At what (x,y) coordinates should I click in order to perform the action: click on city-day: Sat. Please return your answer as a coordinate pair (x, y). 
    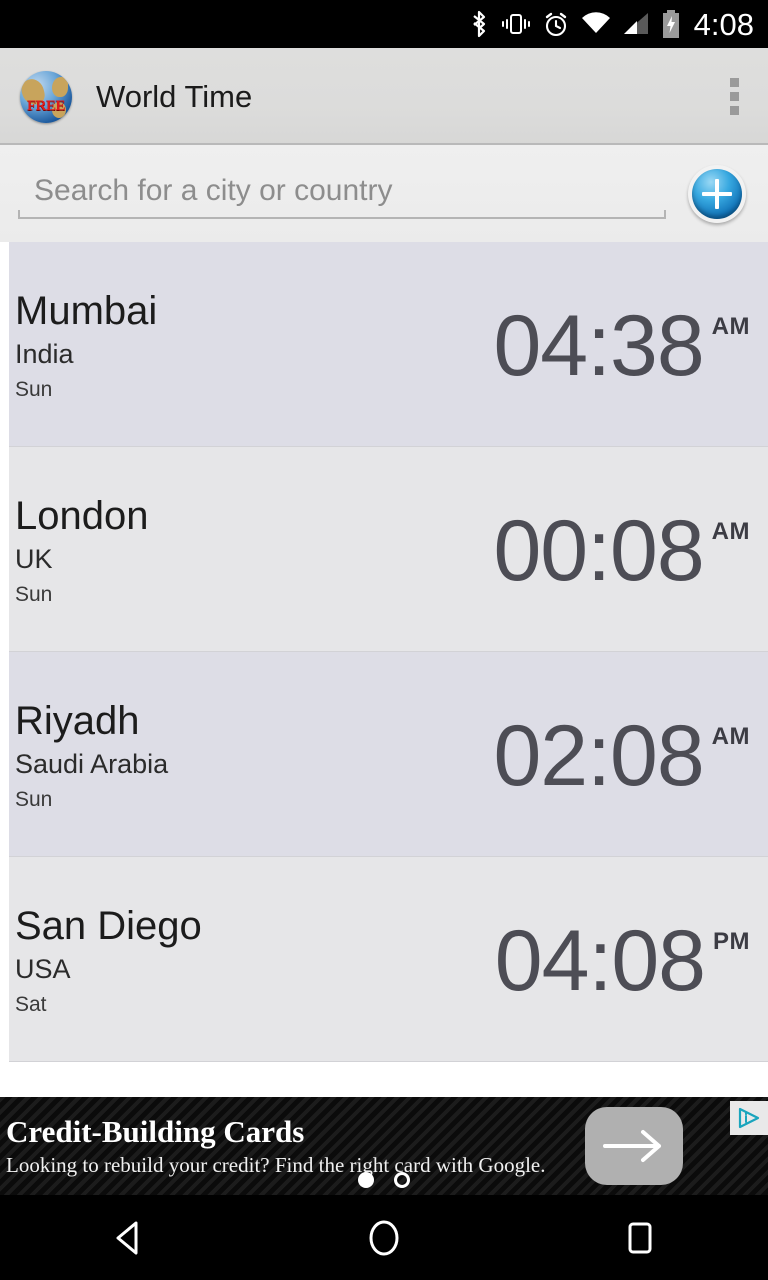
    Looking at the image, I should click on (31, 1004).